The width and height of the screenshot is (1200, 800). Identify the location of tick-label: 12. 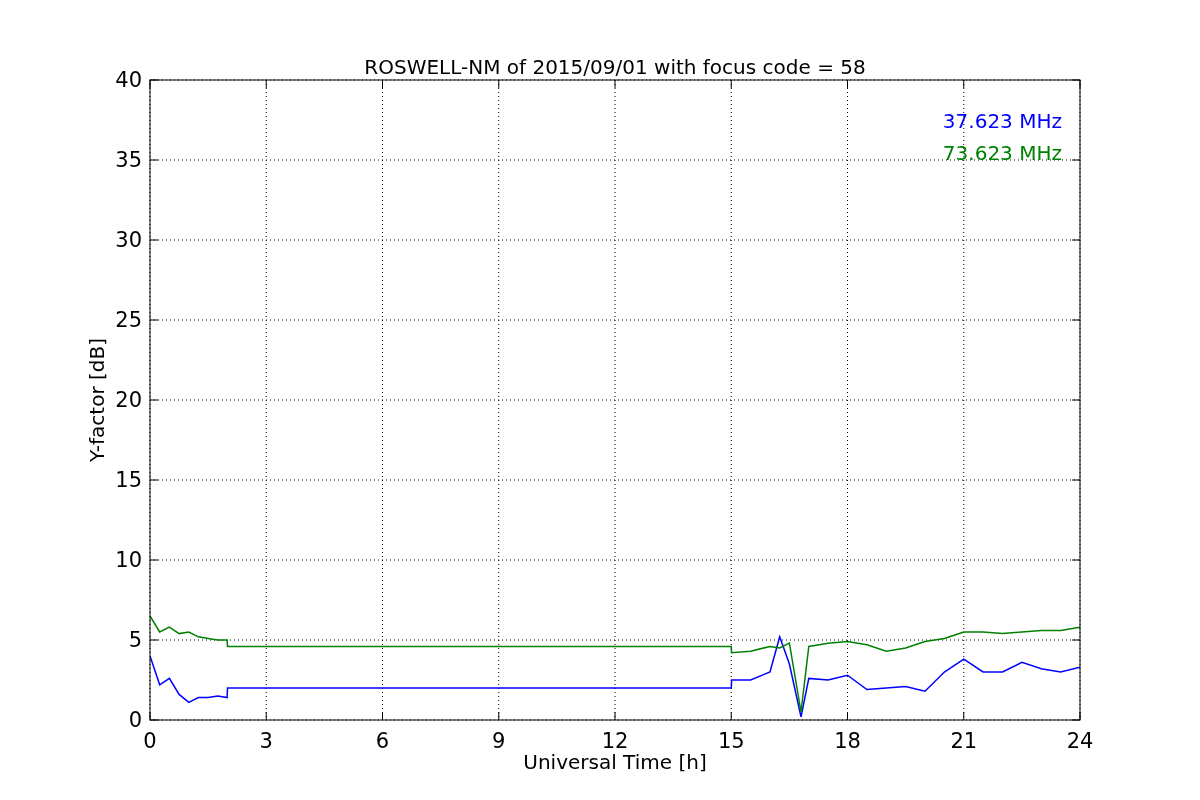
(615, 741).